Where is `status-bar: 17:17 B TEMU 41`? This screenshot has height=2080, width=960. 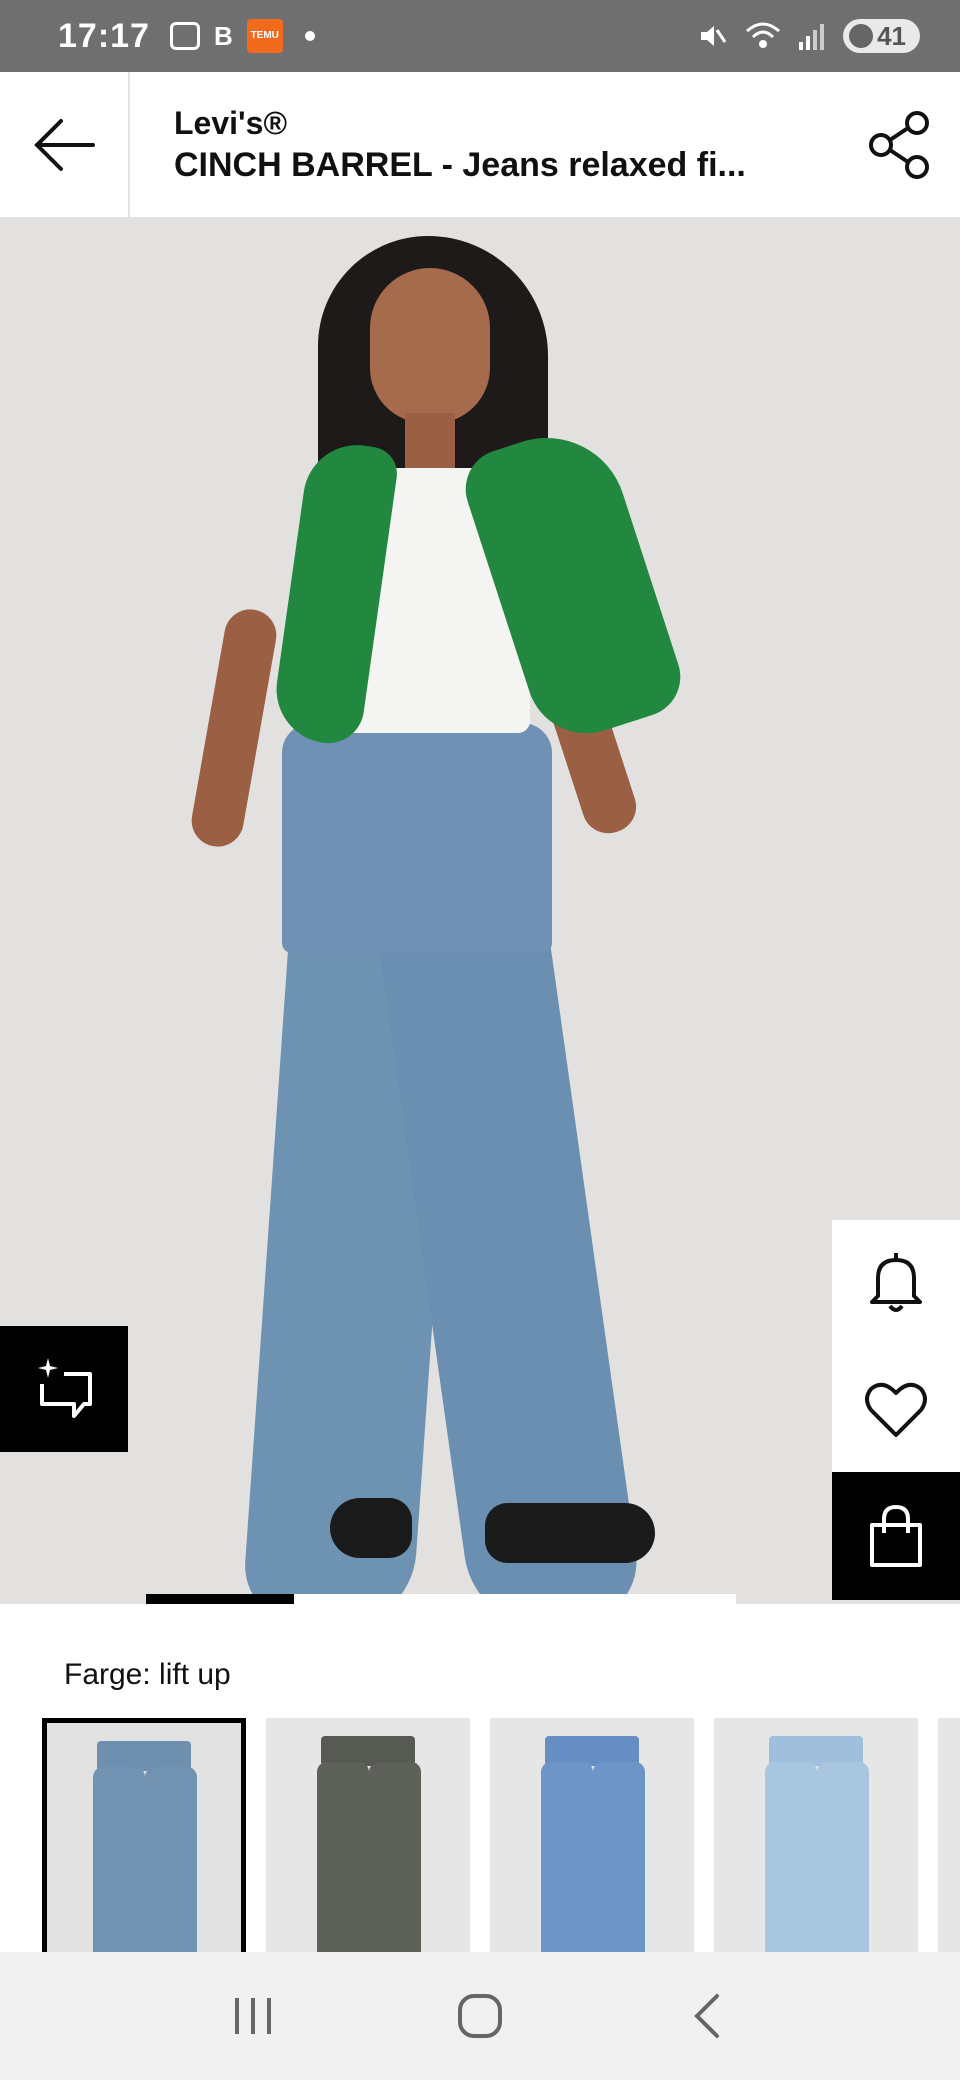 status-bar: 17:17 B TEMU 41 is located at coordinates (480, 36).